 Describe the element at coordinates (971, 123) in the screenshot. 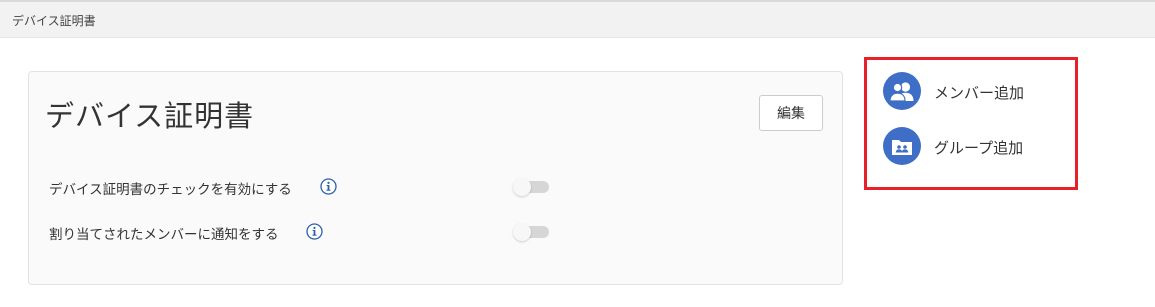

I see `actions-panel: メンバー追加 グループ追加` at that location.